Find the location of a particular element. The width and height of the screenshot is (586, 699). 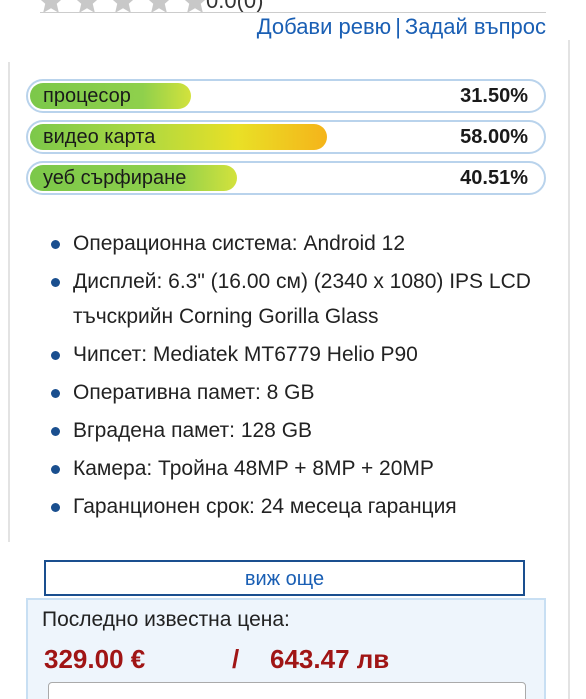

spec-text: Камера: Тройна 48MP + 8MP + 20MP is located at coordinates (253, 468).